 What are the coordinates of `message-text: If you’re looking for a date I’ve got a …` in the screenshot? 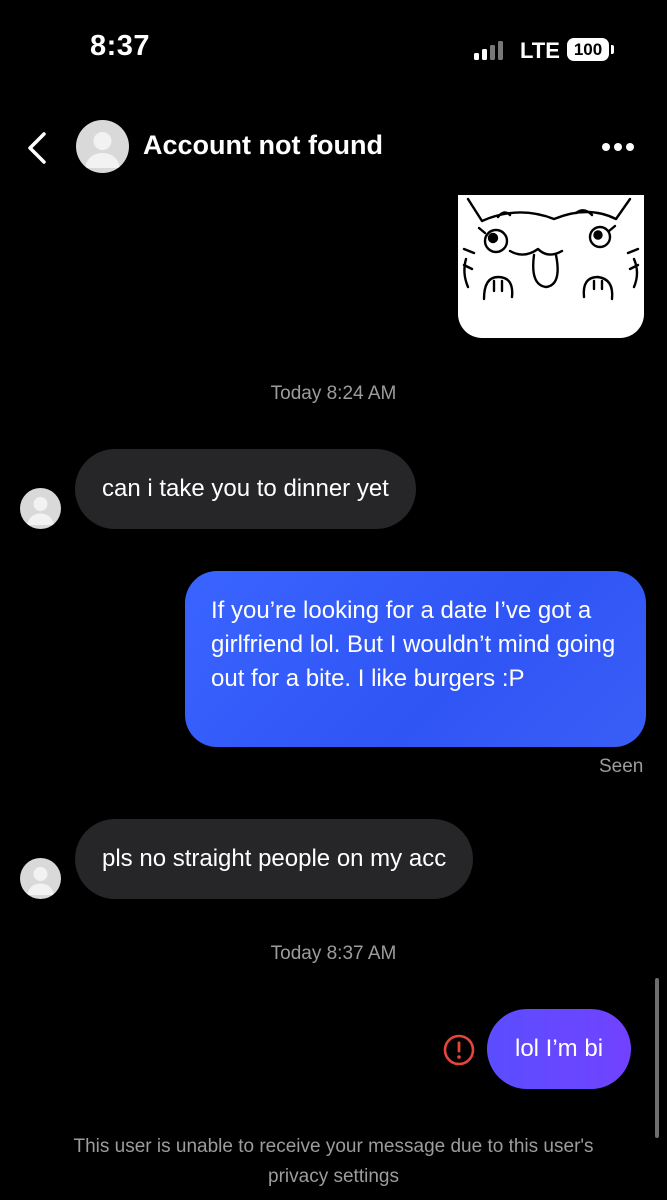 It's located at (413, 644).